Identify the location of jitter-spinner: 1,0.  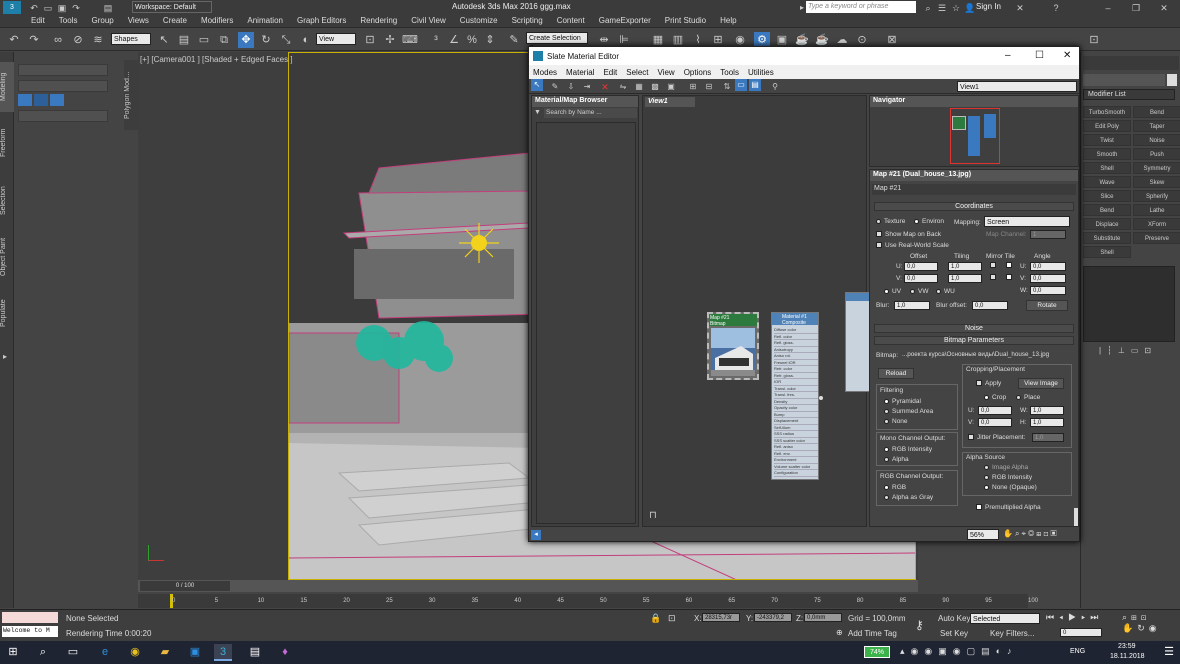
(1048, 437).